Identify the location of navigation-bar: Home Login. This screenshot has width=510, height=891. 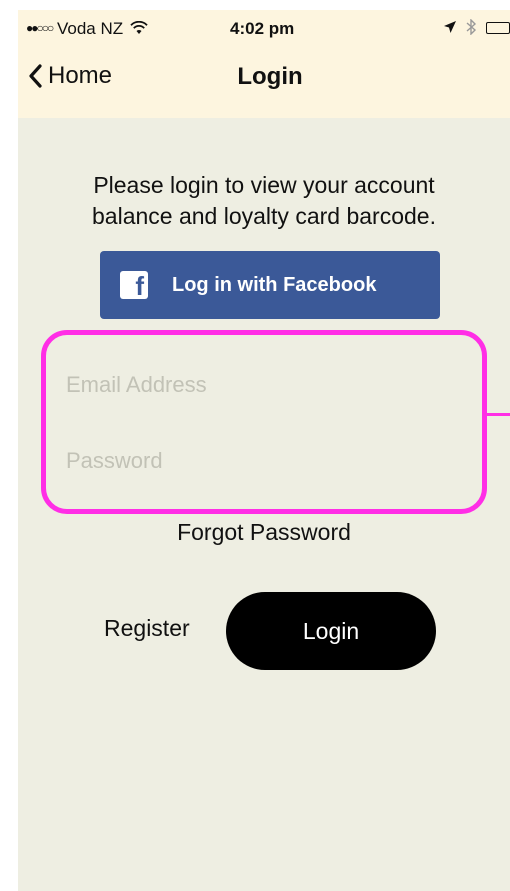
(264, 83).